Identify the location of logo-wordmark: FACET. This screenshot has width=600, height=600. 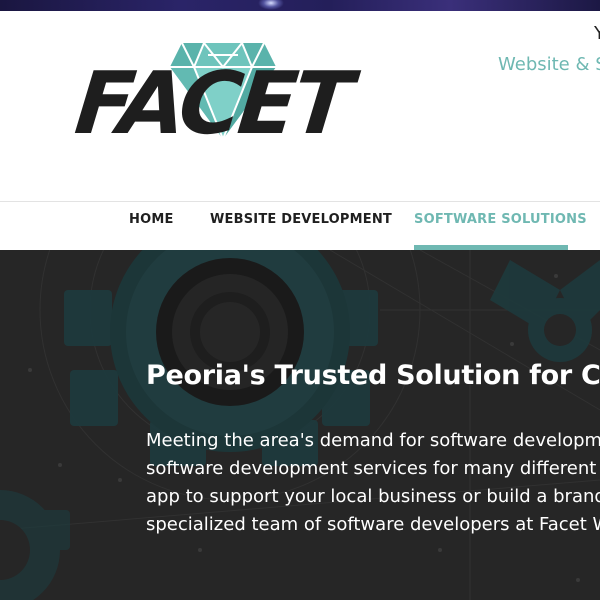
(212, 104).